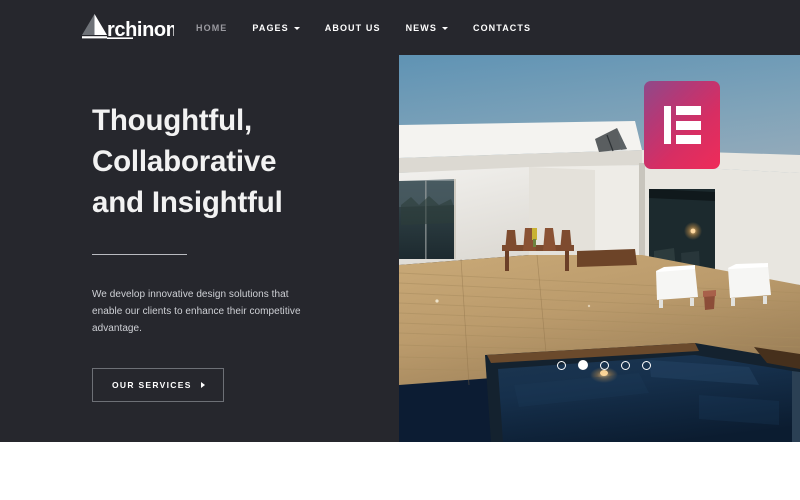 This screenshot has width=800, height=500. What do you see at coordinates (688, 125) in the screenshot?
I see `elementor-horizontal-bars` at bounding box center [688, 125].